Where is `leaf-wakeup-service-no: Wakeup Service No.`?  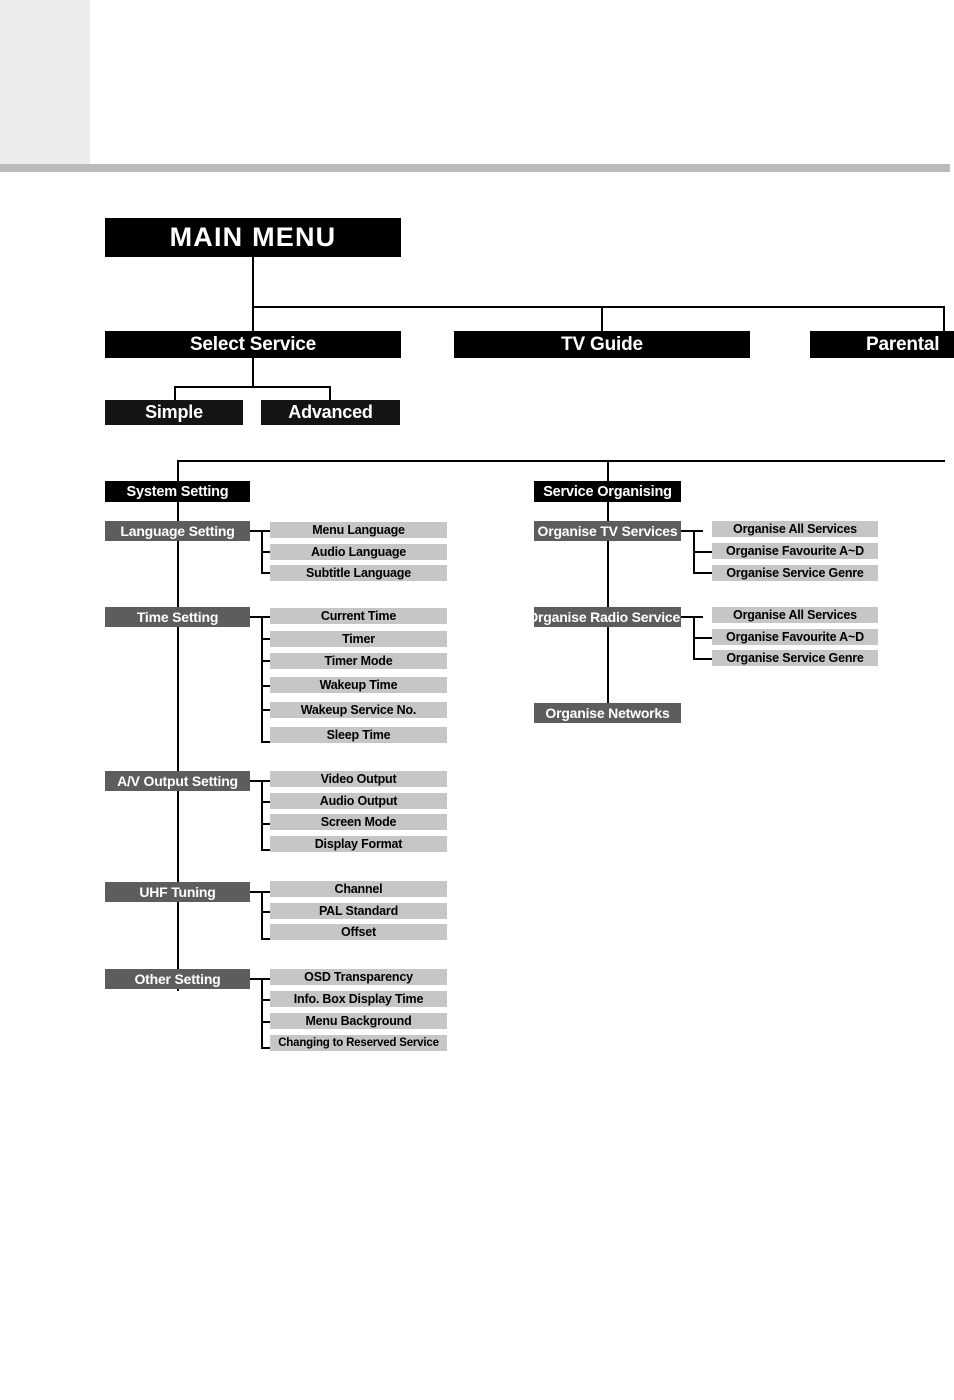
leaf-wakeup-service-no: Wakeup Service No. is located at coordinates (358, 710).